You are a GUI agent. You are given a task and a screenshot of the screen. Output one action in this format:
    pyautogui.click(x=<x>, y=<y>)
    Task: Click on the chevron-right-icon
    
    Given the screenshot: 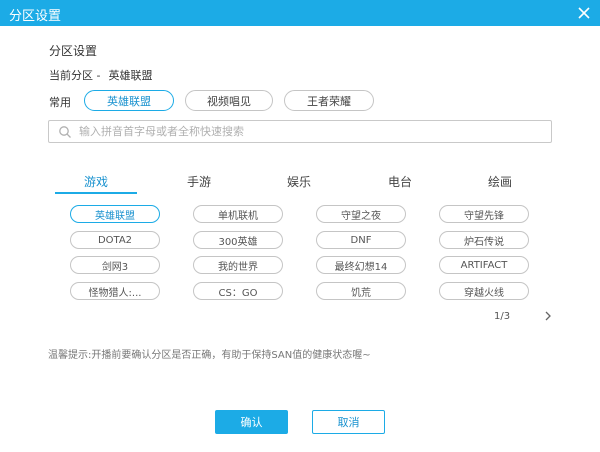 What is the action you would take?
    pyautogui.click(x=548, y=316)
    